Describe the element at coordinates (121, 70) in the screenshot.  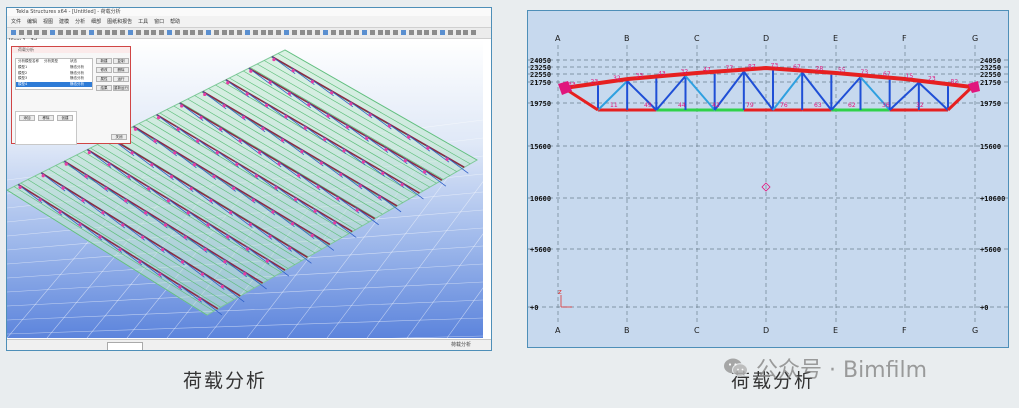
I see `dialog-button: 删除` at that location.